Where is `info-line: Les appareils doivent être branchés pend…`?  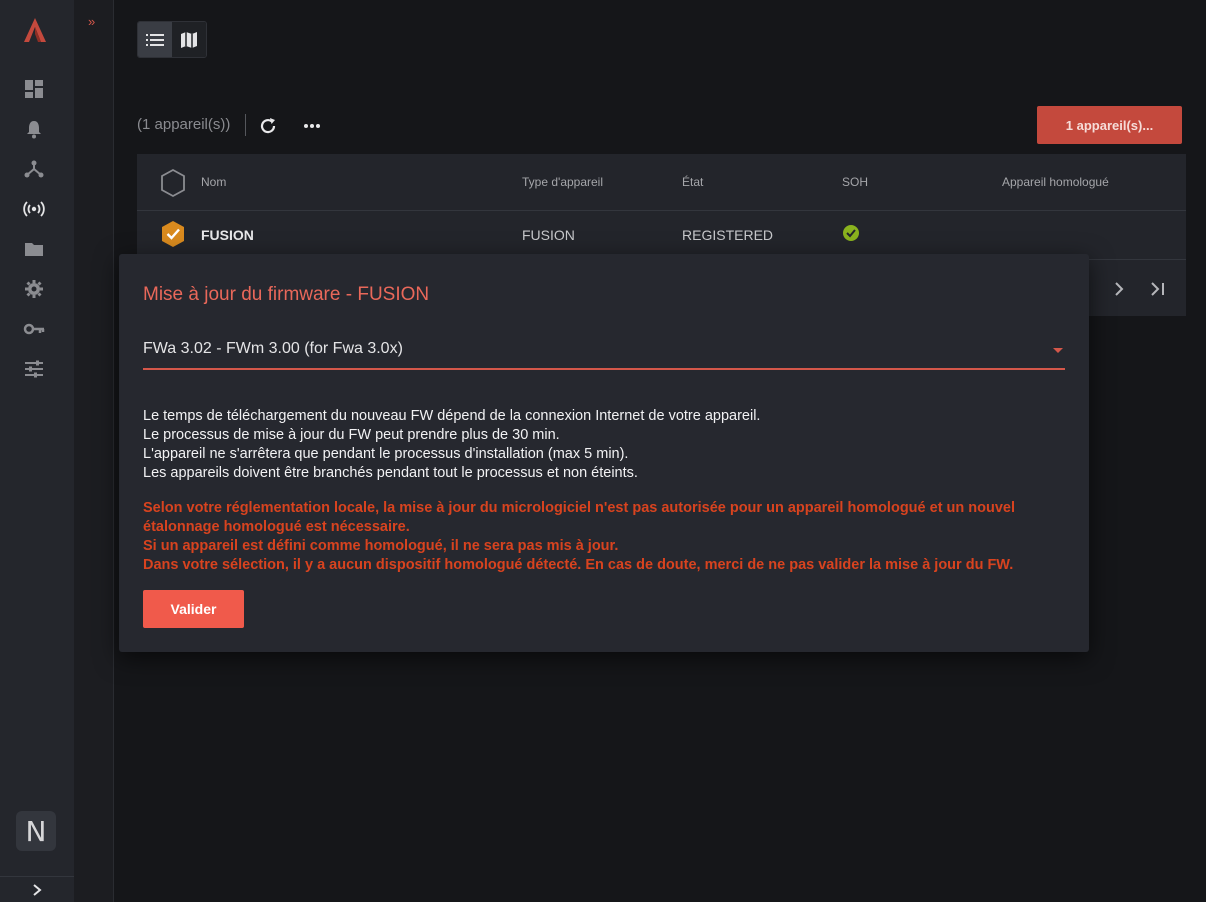 info-line: Les appareils doivent être branchés pend… is located at coordinates (390, 473).